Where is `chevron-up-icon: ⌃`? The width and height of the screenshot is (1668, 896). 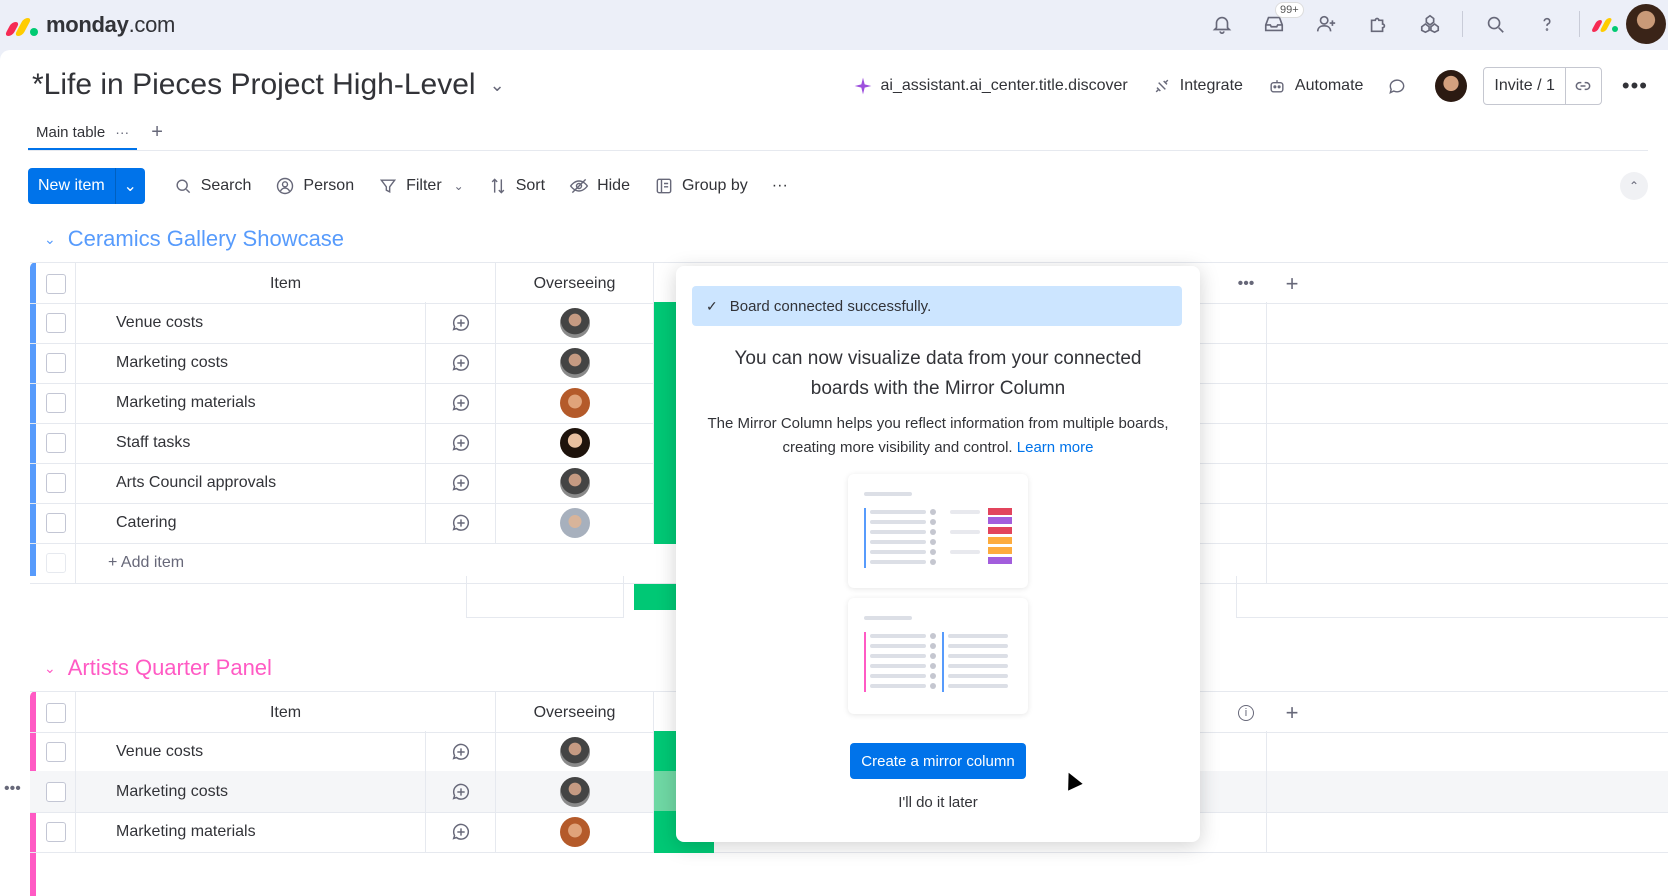
chevron-up-icon: ⌃ is located at coordinates (1634, 186).